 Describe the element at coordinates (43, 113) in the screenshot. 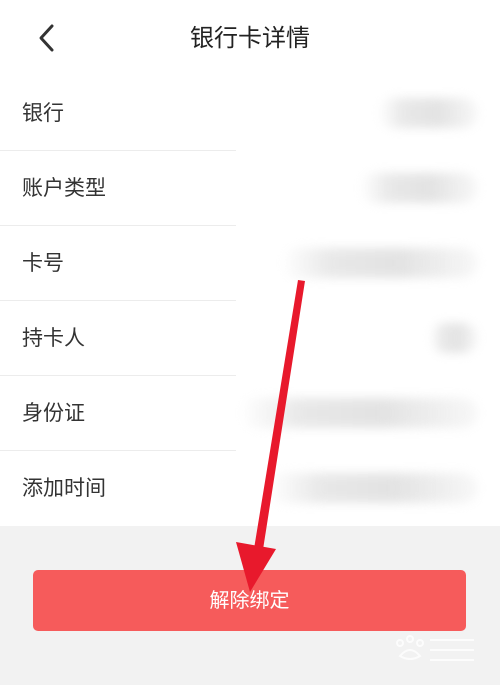

I see `row-label-bank: 银行` at that location.